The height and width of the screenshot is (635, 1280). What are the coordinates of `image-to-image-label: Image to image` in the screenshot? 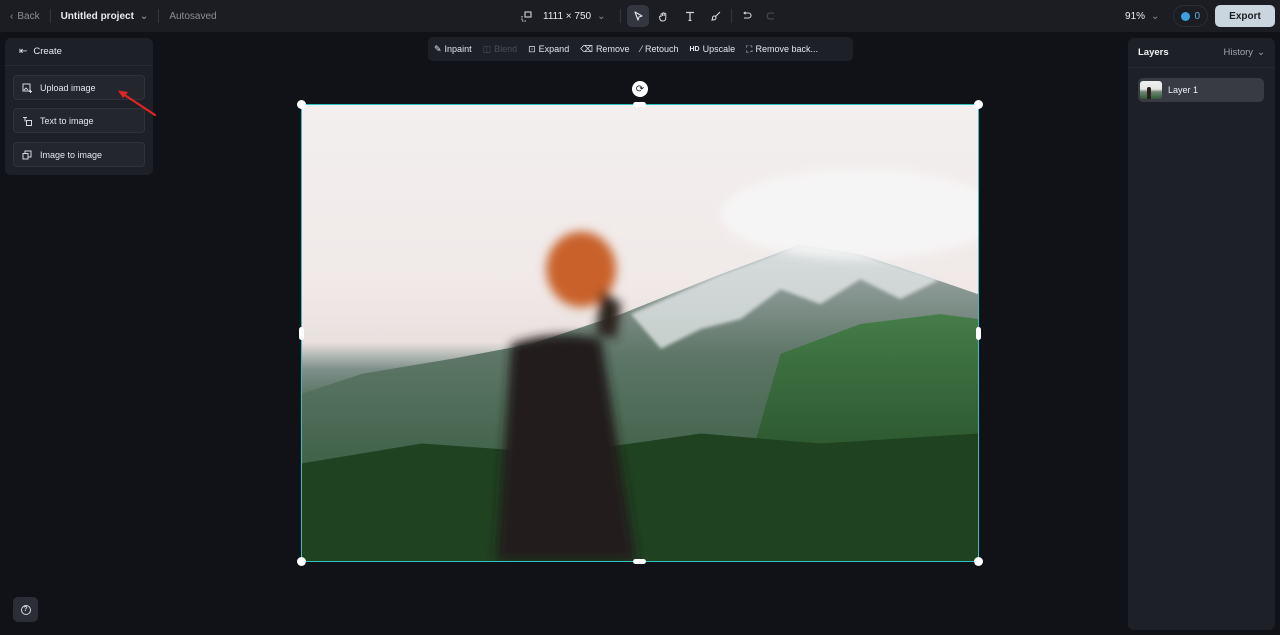 It's located at (71, 154).